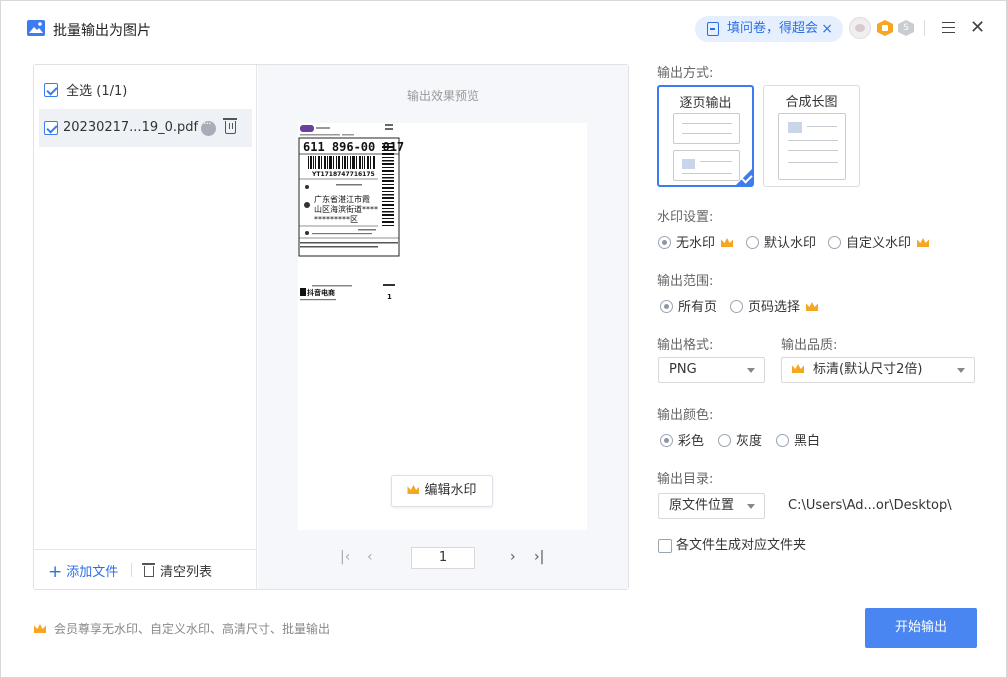  I want to click on item-quantity: 1, so click(389, 297).